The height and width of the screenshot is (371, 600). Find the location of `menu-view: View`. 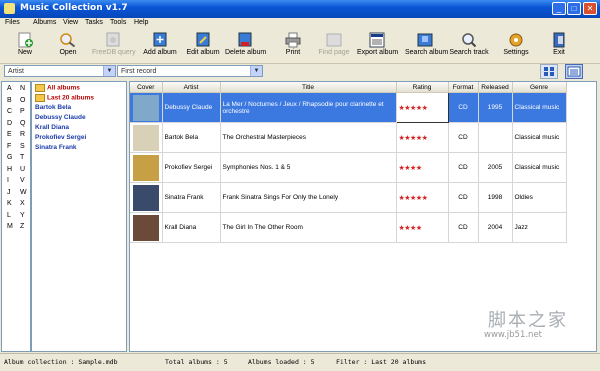

menu-view: View is located at coordinates (70, 22).